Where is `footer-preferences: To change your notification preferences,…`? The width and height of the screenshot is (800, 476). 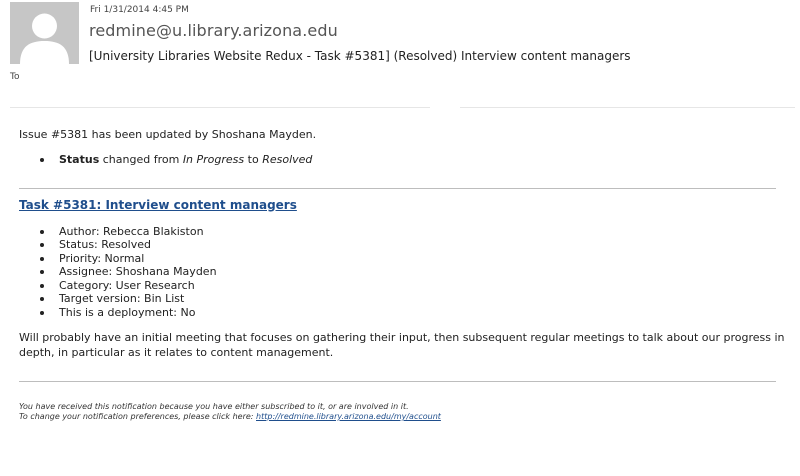
footer-preferences: To change your notification preferences,… is located at coordinates (404, 417).